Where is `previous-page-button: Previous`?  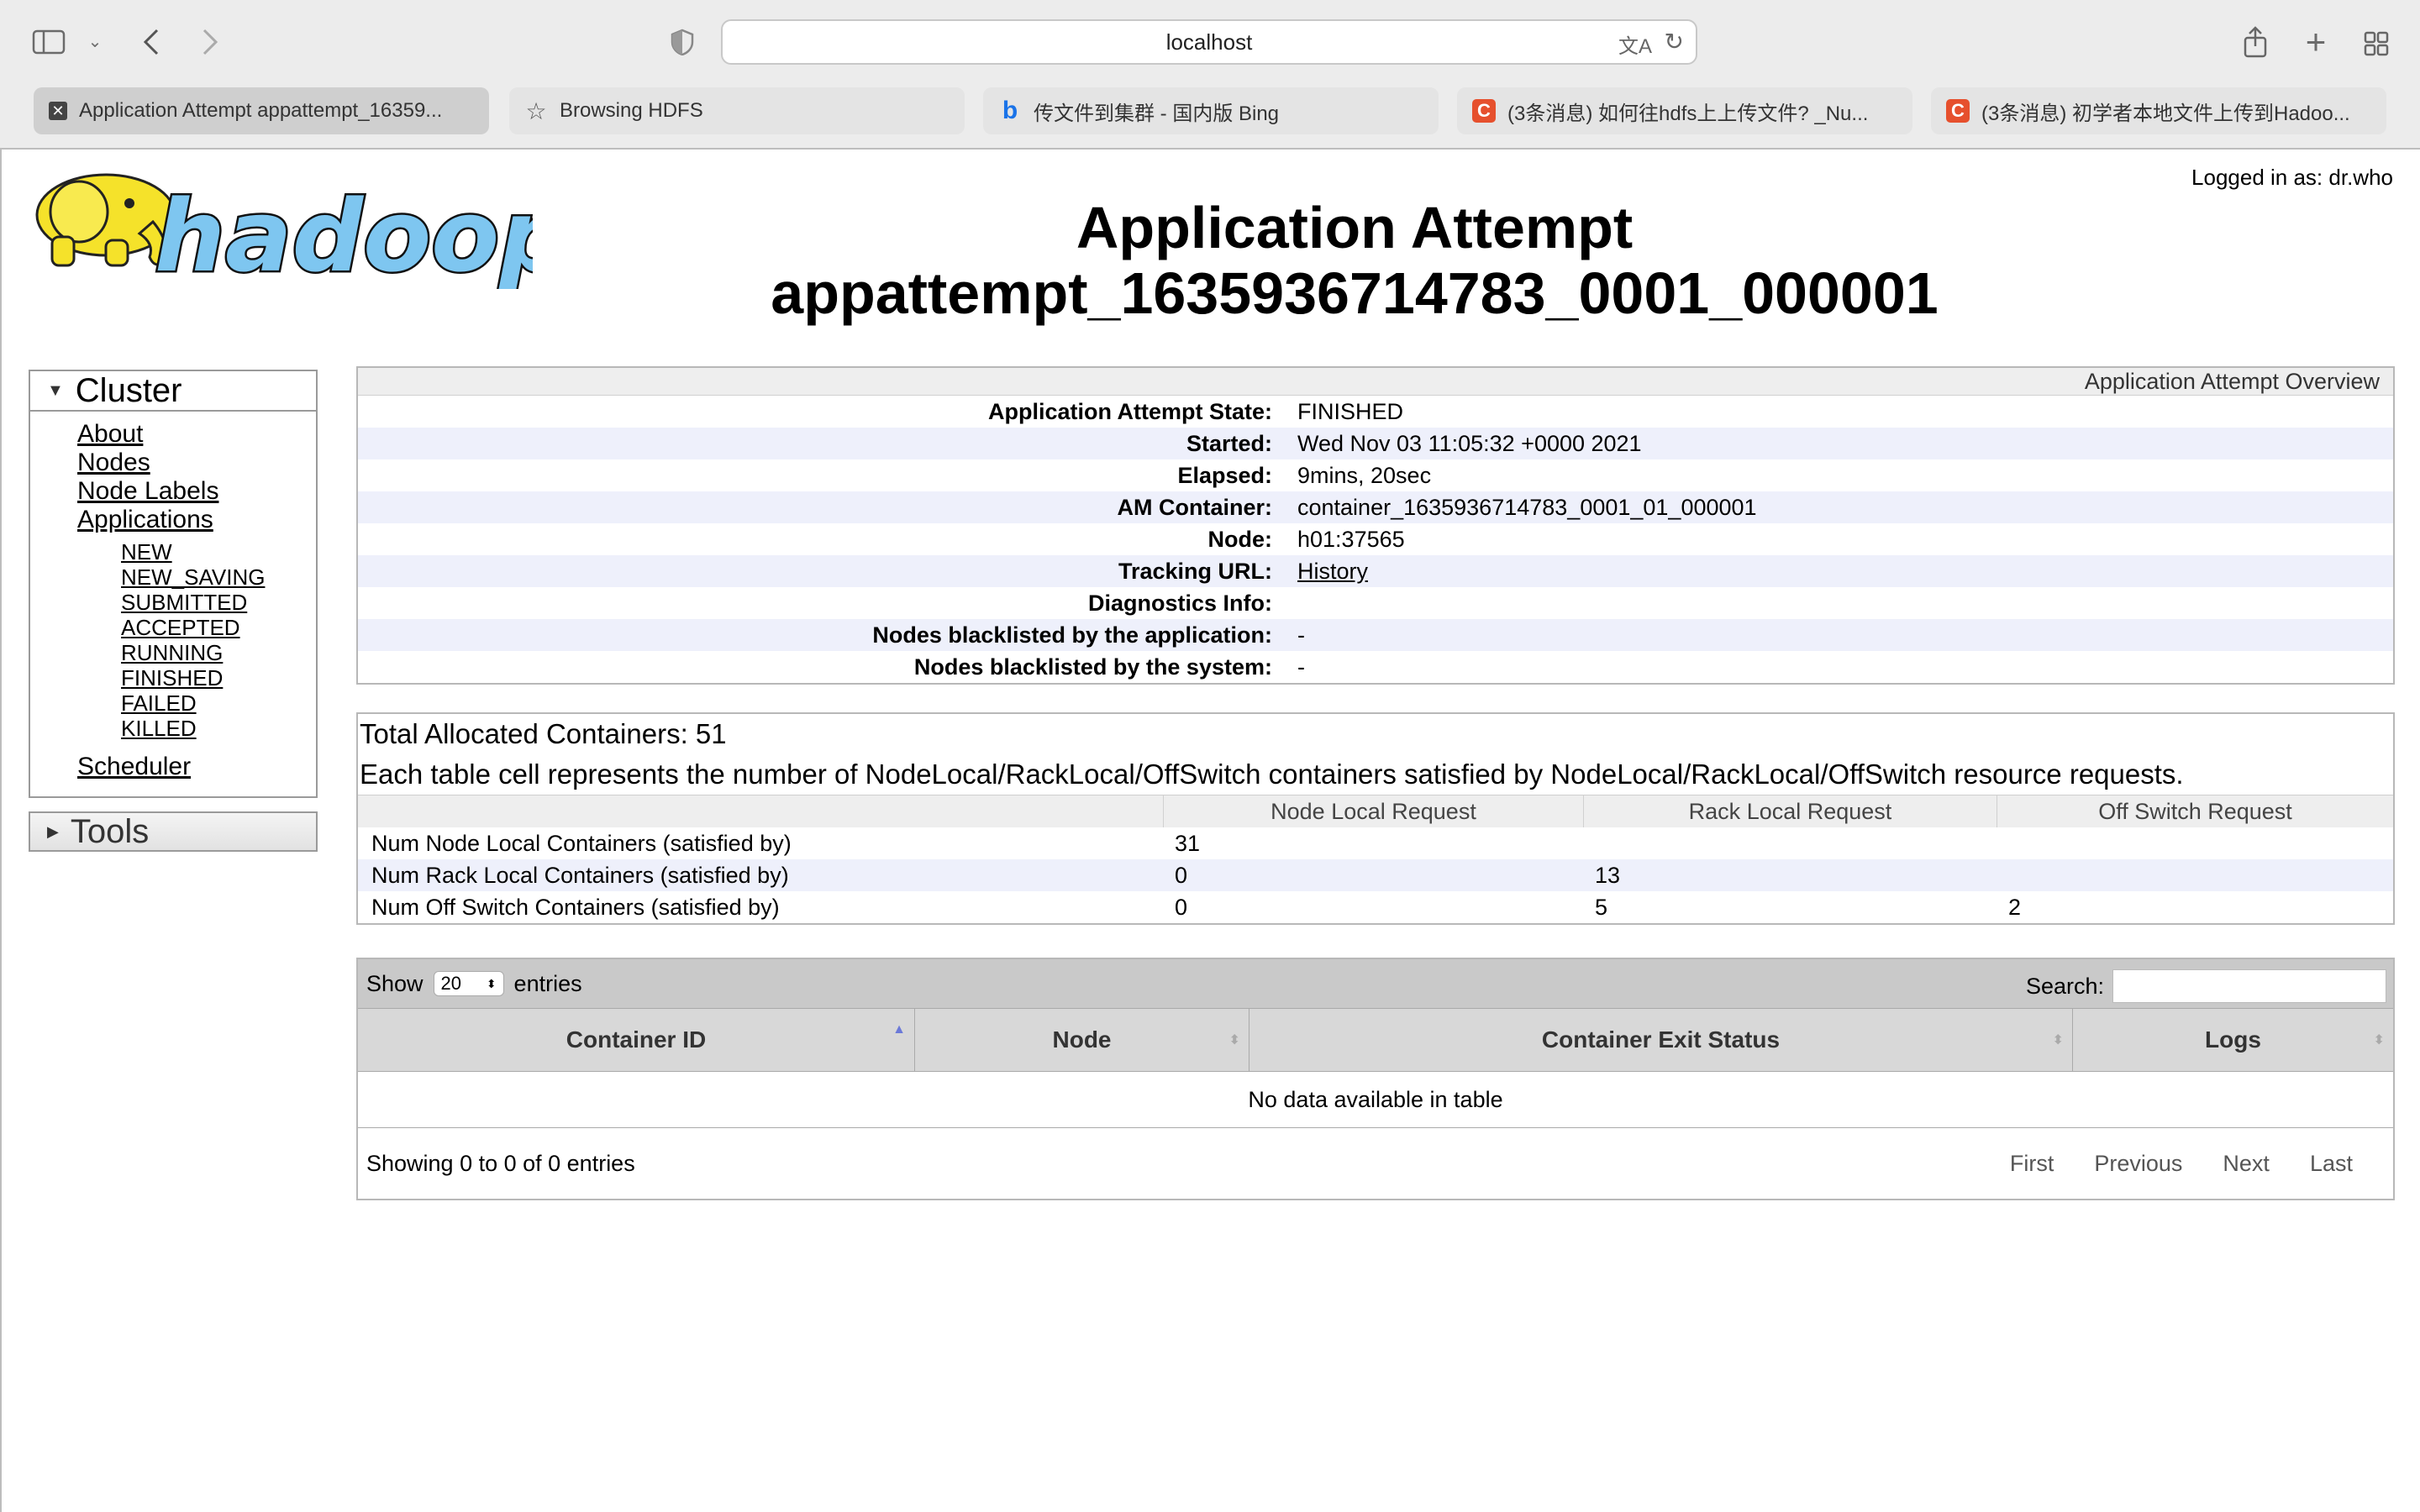
previous-page-button: Previous is located at coordinates (2138, 1164).